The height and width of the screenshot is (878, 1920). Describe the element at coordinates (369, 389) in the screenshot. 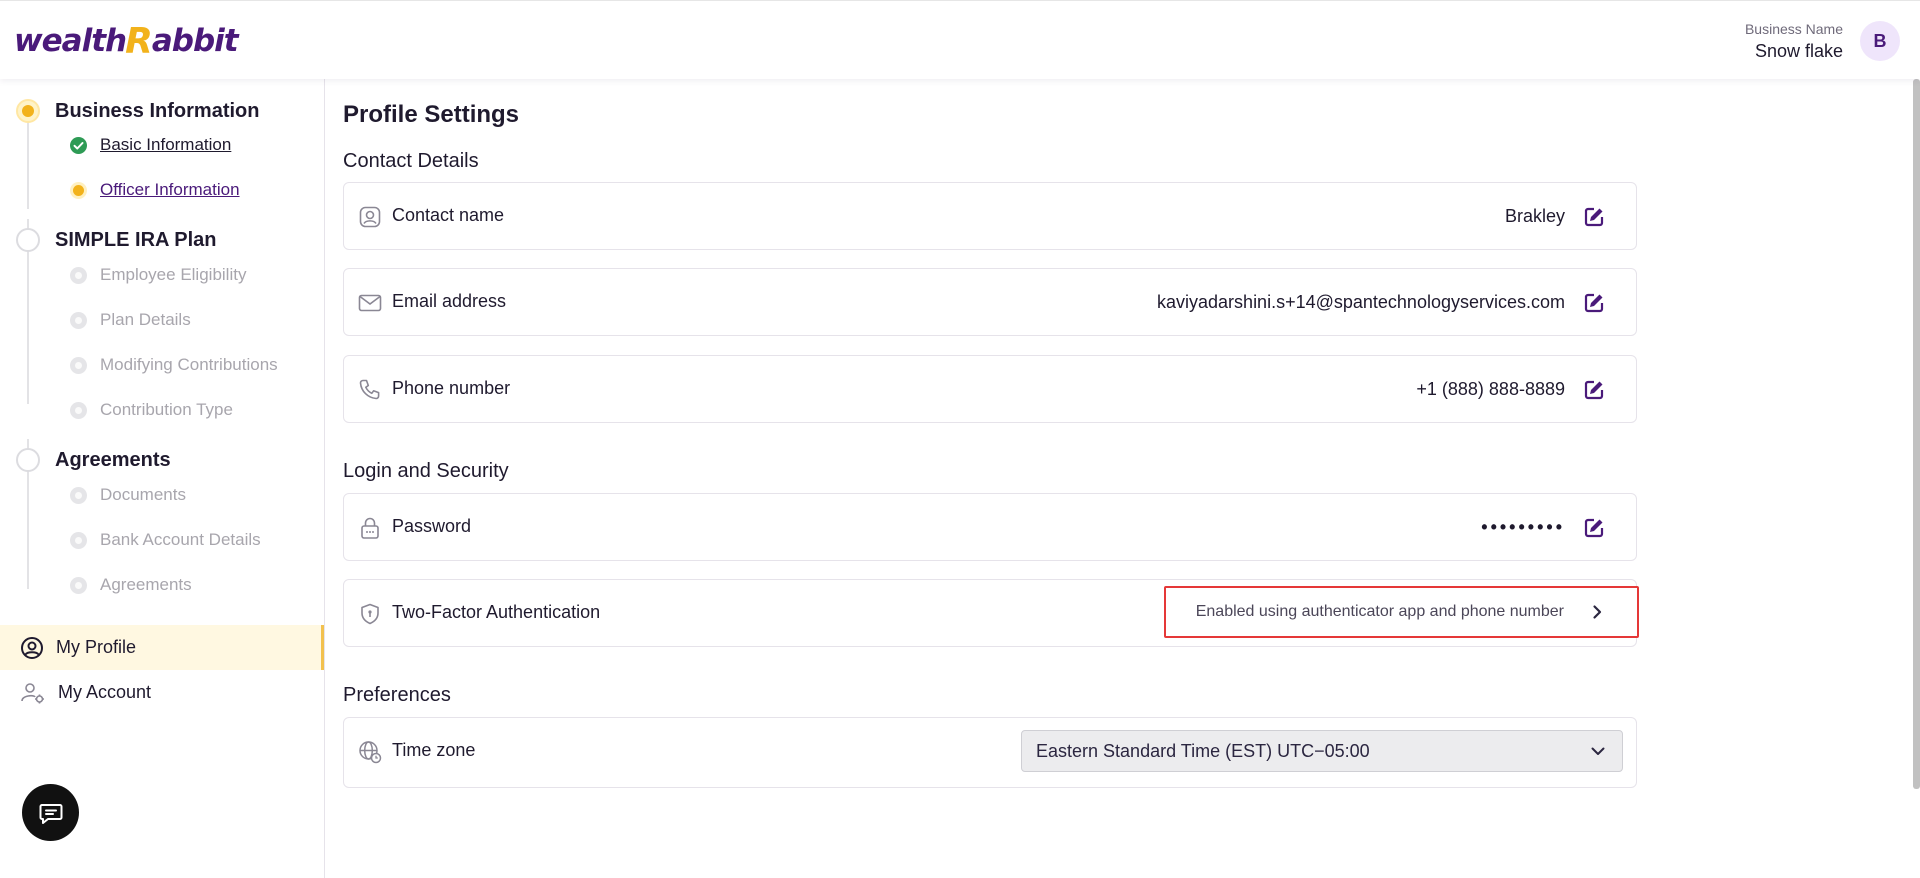

I see `phone-icon` at that location.